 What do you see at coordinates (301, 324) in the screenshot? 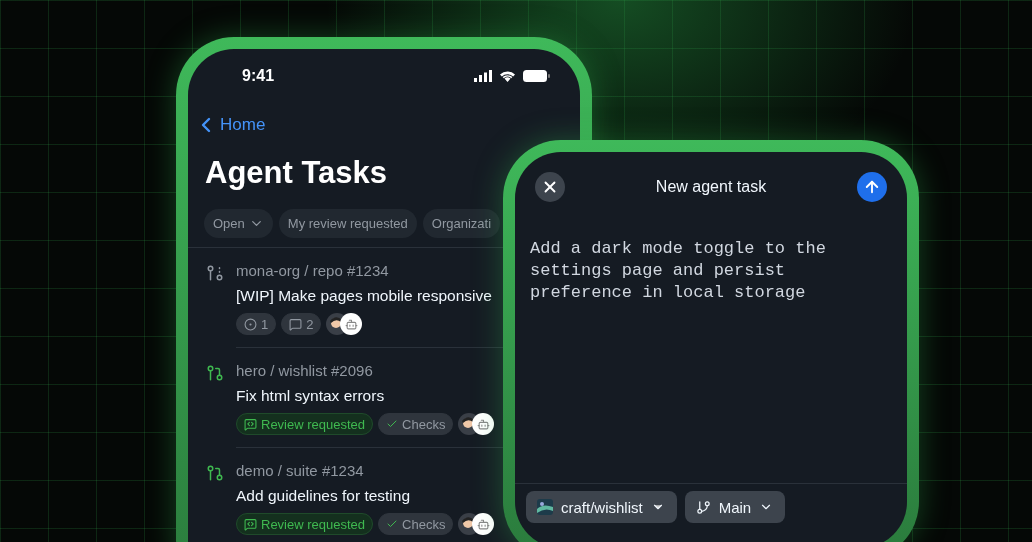
I see `comment-count-badge: 2` at bounding box center [301, 324].